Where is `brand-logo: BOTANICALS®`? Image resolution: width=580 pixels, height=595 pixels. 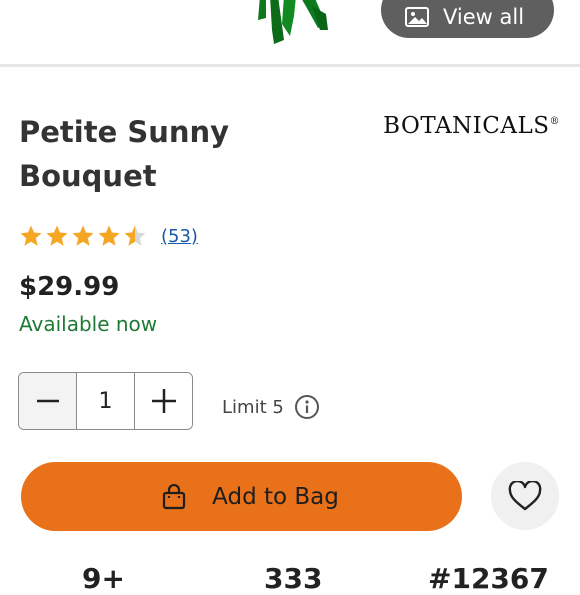 brand-logo: BOTANICALS® is located at coordinates (471, 126).